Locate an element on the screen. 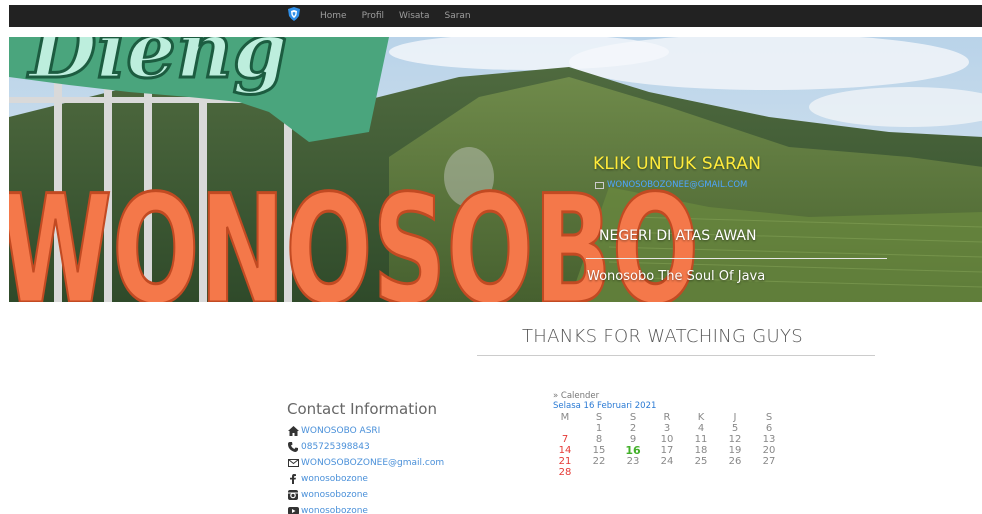  thanks-divider is located at coordinates (676, 355).